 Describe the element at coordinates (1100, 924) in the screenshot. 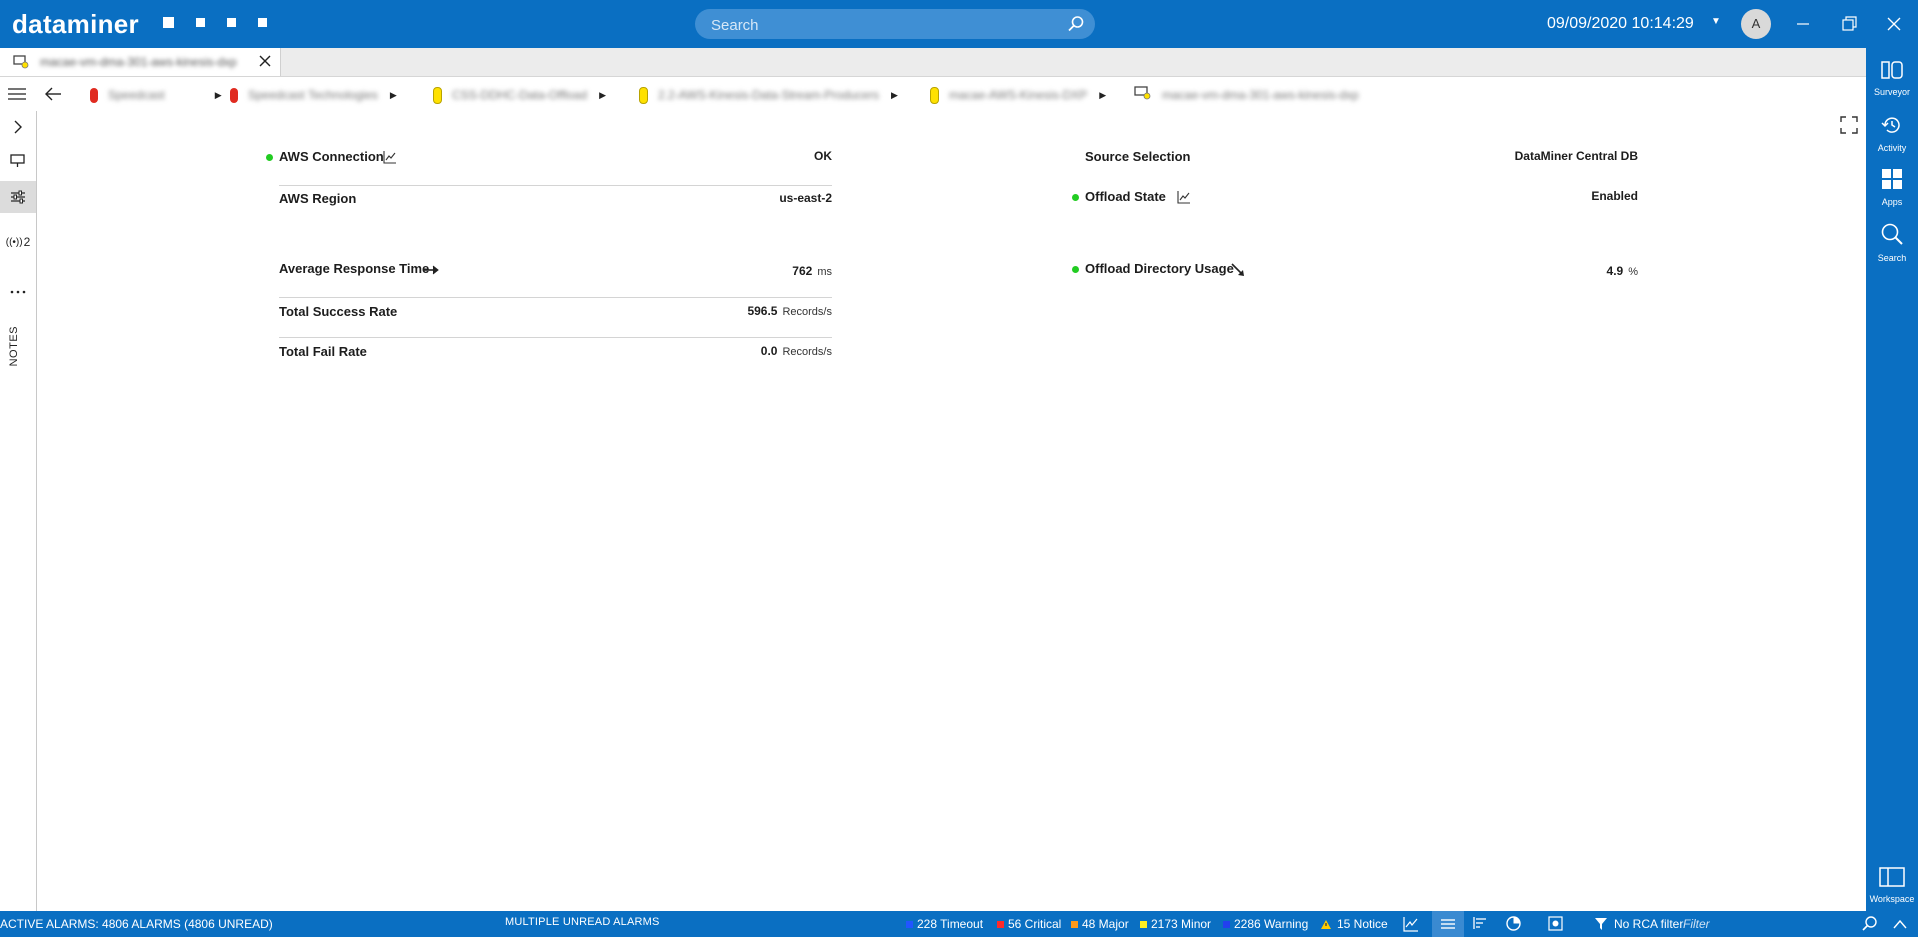

I see `major-count: 48 Major` at that location.